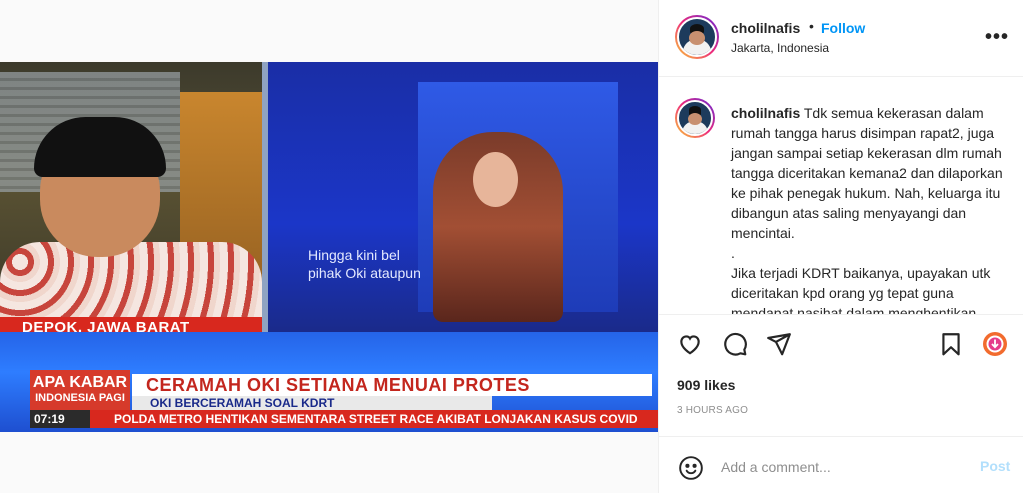  Describe the element at coordinates (997, 37) in the screenshot. I see `more-icon: •••` at that location.